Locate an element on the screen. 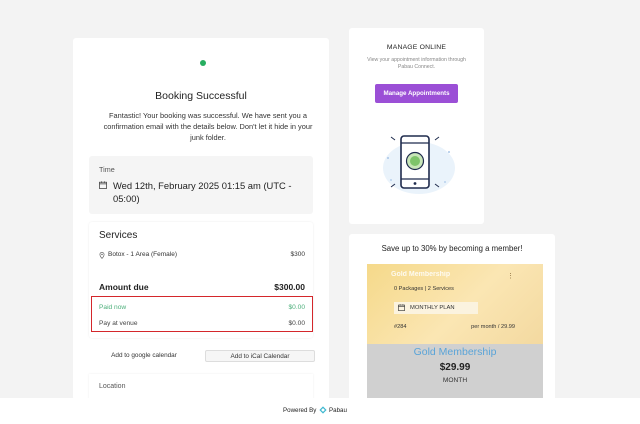 This screenshot has width=640, height=424. amount-due-value: $300.00 is located at coordinates (289, 287).